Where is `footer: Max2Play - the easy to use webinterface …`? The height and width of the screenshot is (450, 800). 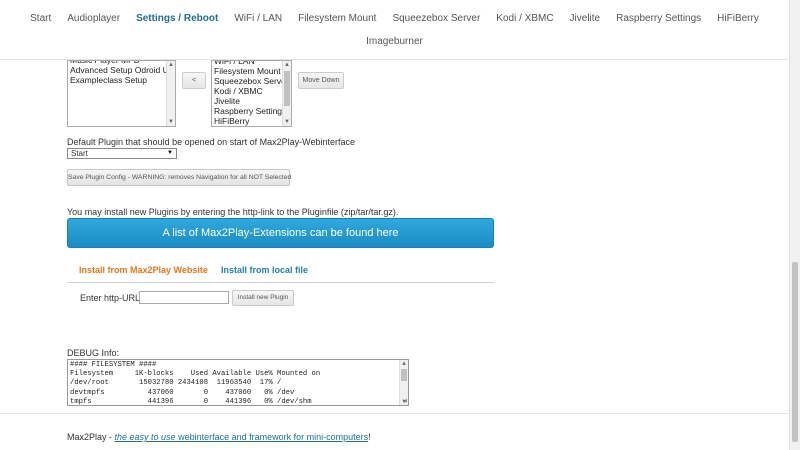 footer: Max2Play - the easy to use webinterface … is located at coordinates (219, 437).